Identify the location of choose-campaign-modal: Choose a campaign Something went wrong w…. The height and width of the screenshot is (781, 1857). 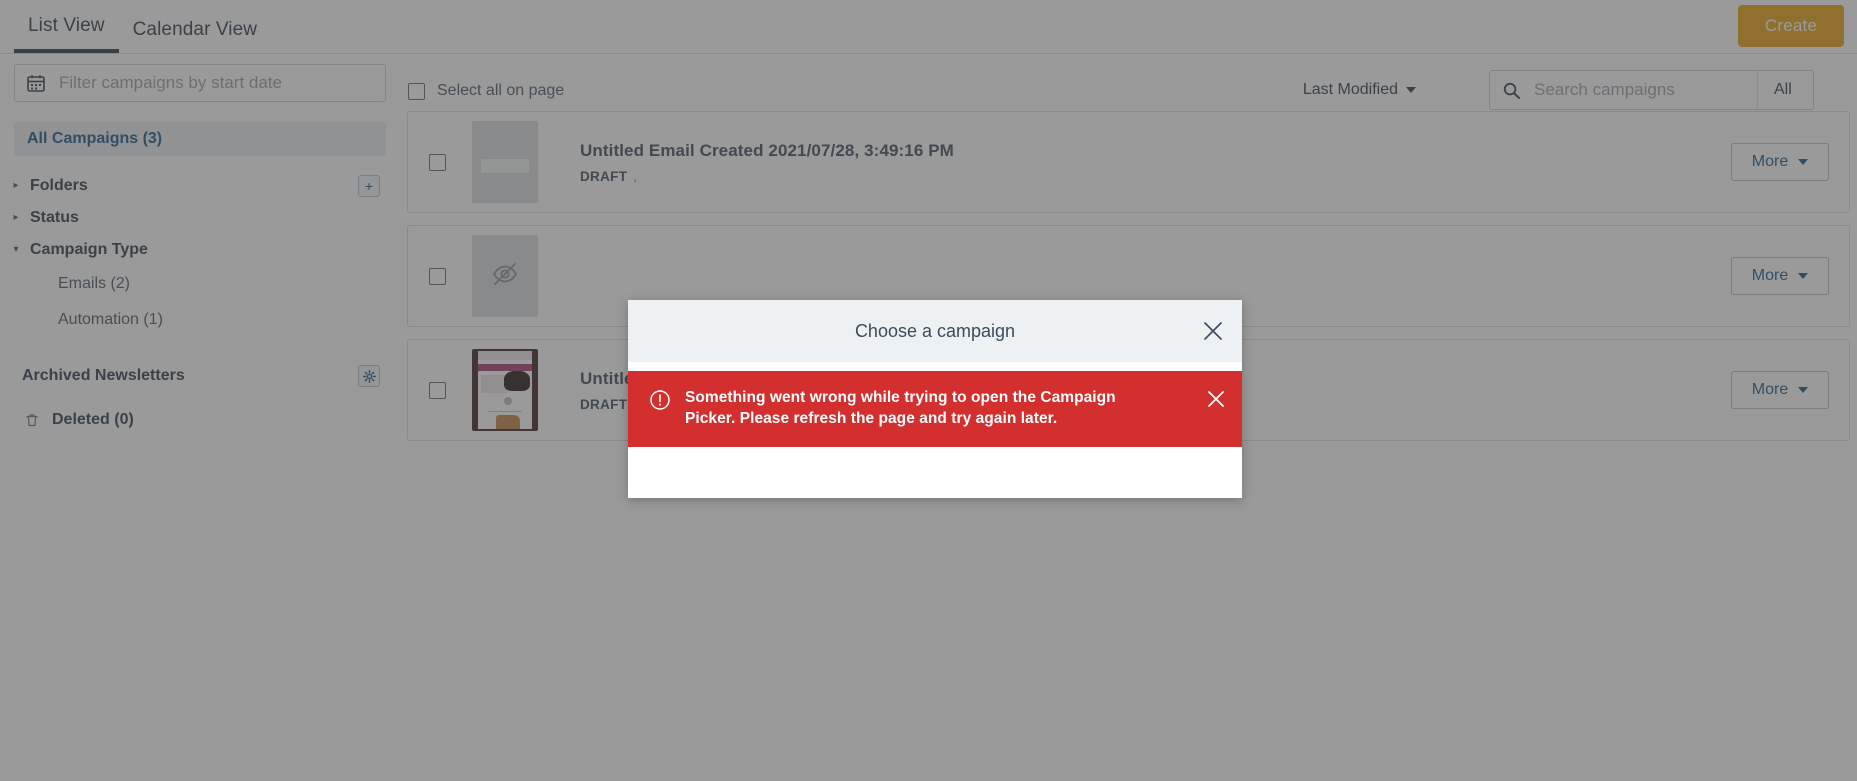
(935, 399).